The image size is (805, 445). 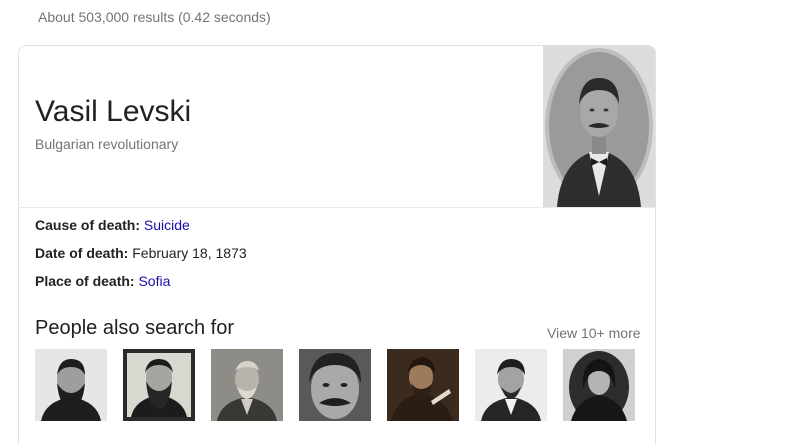 What do you see at coordinates (107, 144) in the screenshot?
I see `entity-subtitle: Bulgarian revolutionary` at bounding box center [107, 144].